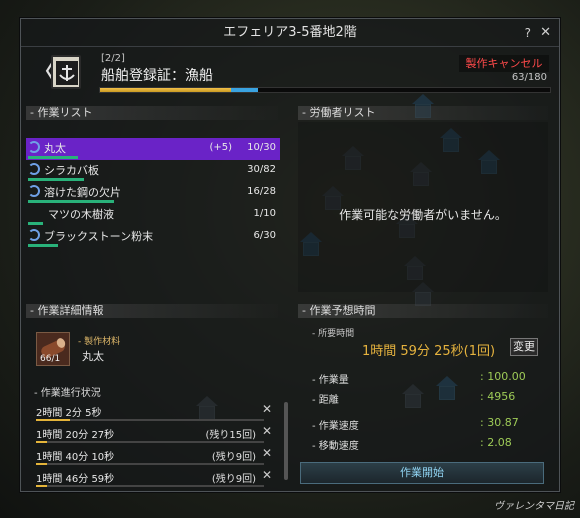 Image resolution: width=580 pixels, height=518 pixels. Describe the element at coordinates (429, 351) in the screenshot. I see `required-time-value: 1時間 59分 25秒(1回)` at that location.